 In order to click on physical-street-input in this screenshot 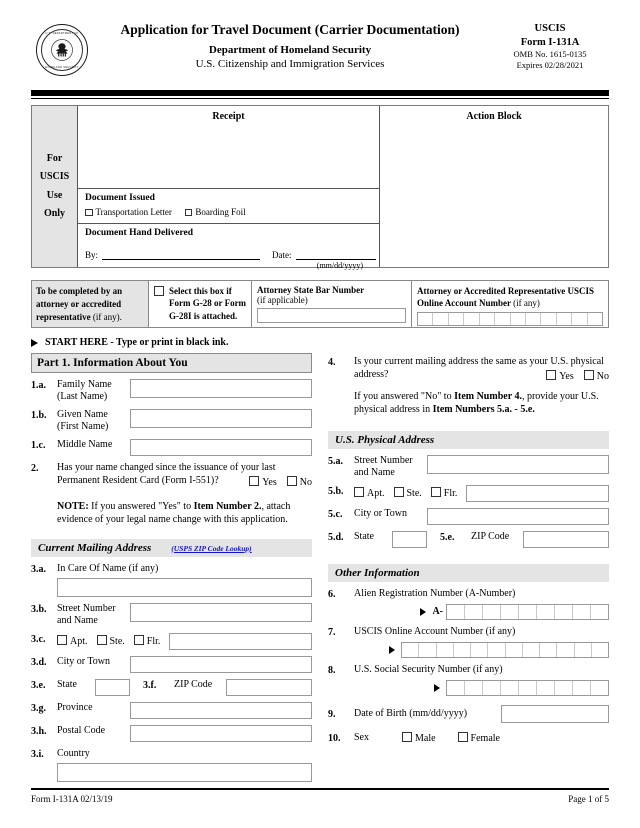, I will do `click(518, 464)`.